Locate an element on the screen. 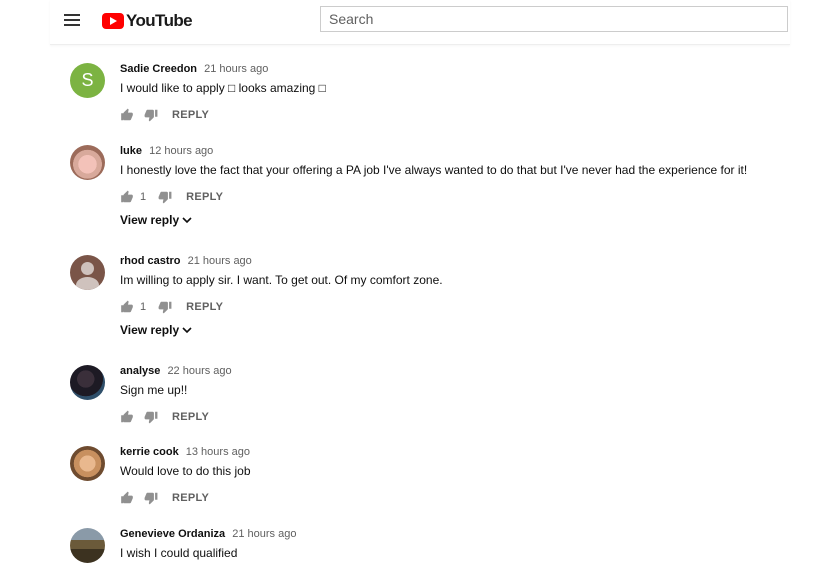 This screenshot has width=840, height=570. comment-header: Genevieve Ordaniza 21 hours ago is located at coordinates (208, 534).